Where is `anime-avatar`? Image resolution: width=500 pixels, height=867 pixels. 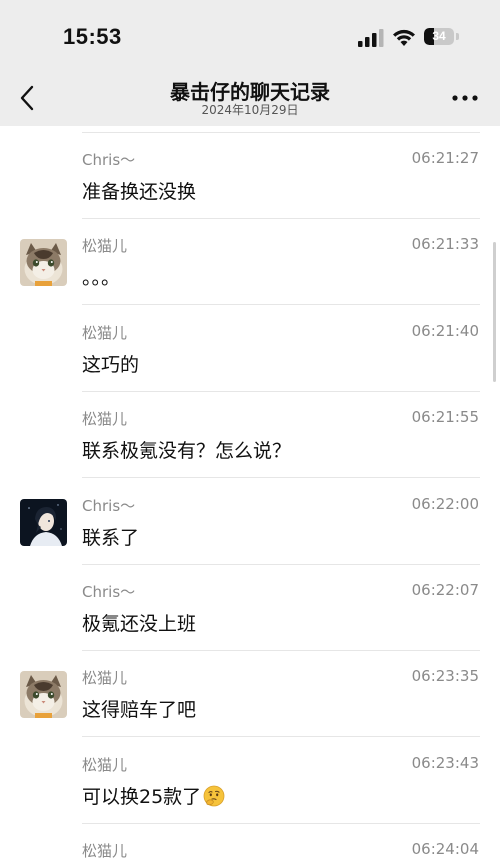 anime-avatar is located at coordinates (43, 522).